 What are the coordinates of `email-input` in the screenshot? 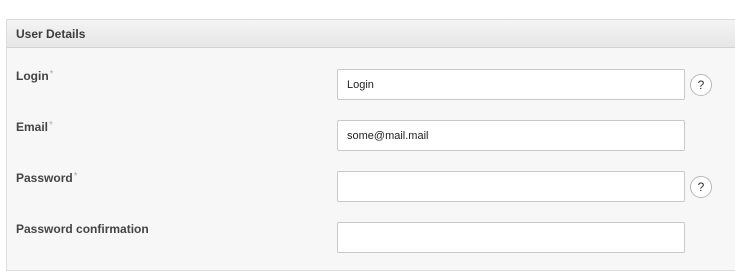 It's located at (511, 135).